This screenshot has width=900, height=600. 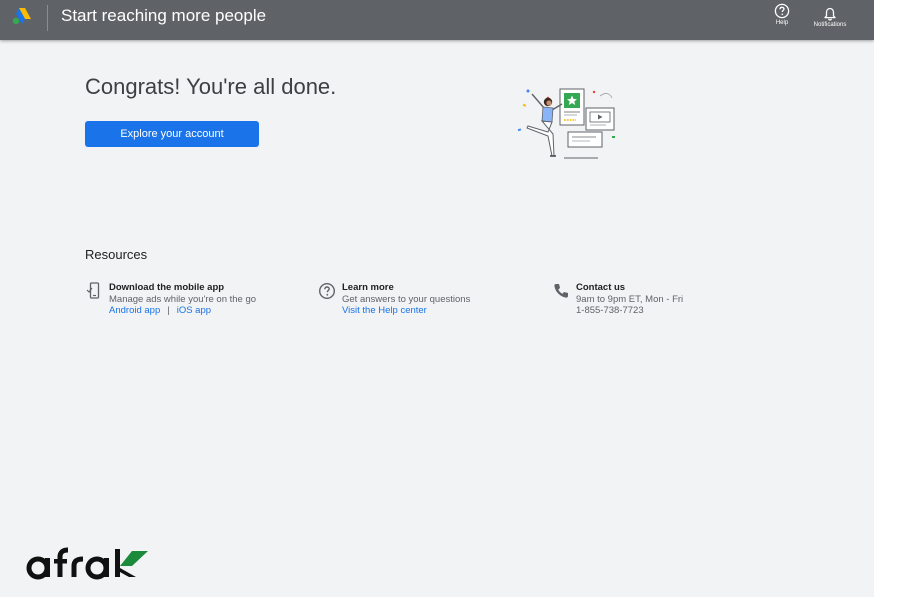 I want to click on notifications-button: Notifications, so click(x=830, y=17).